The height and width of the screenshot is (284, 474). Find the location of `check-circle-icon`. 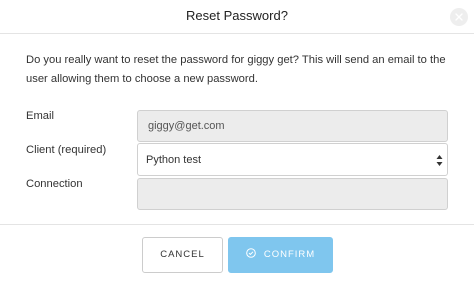

check-circle-icon is located at coordinates (251, 253).